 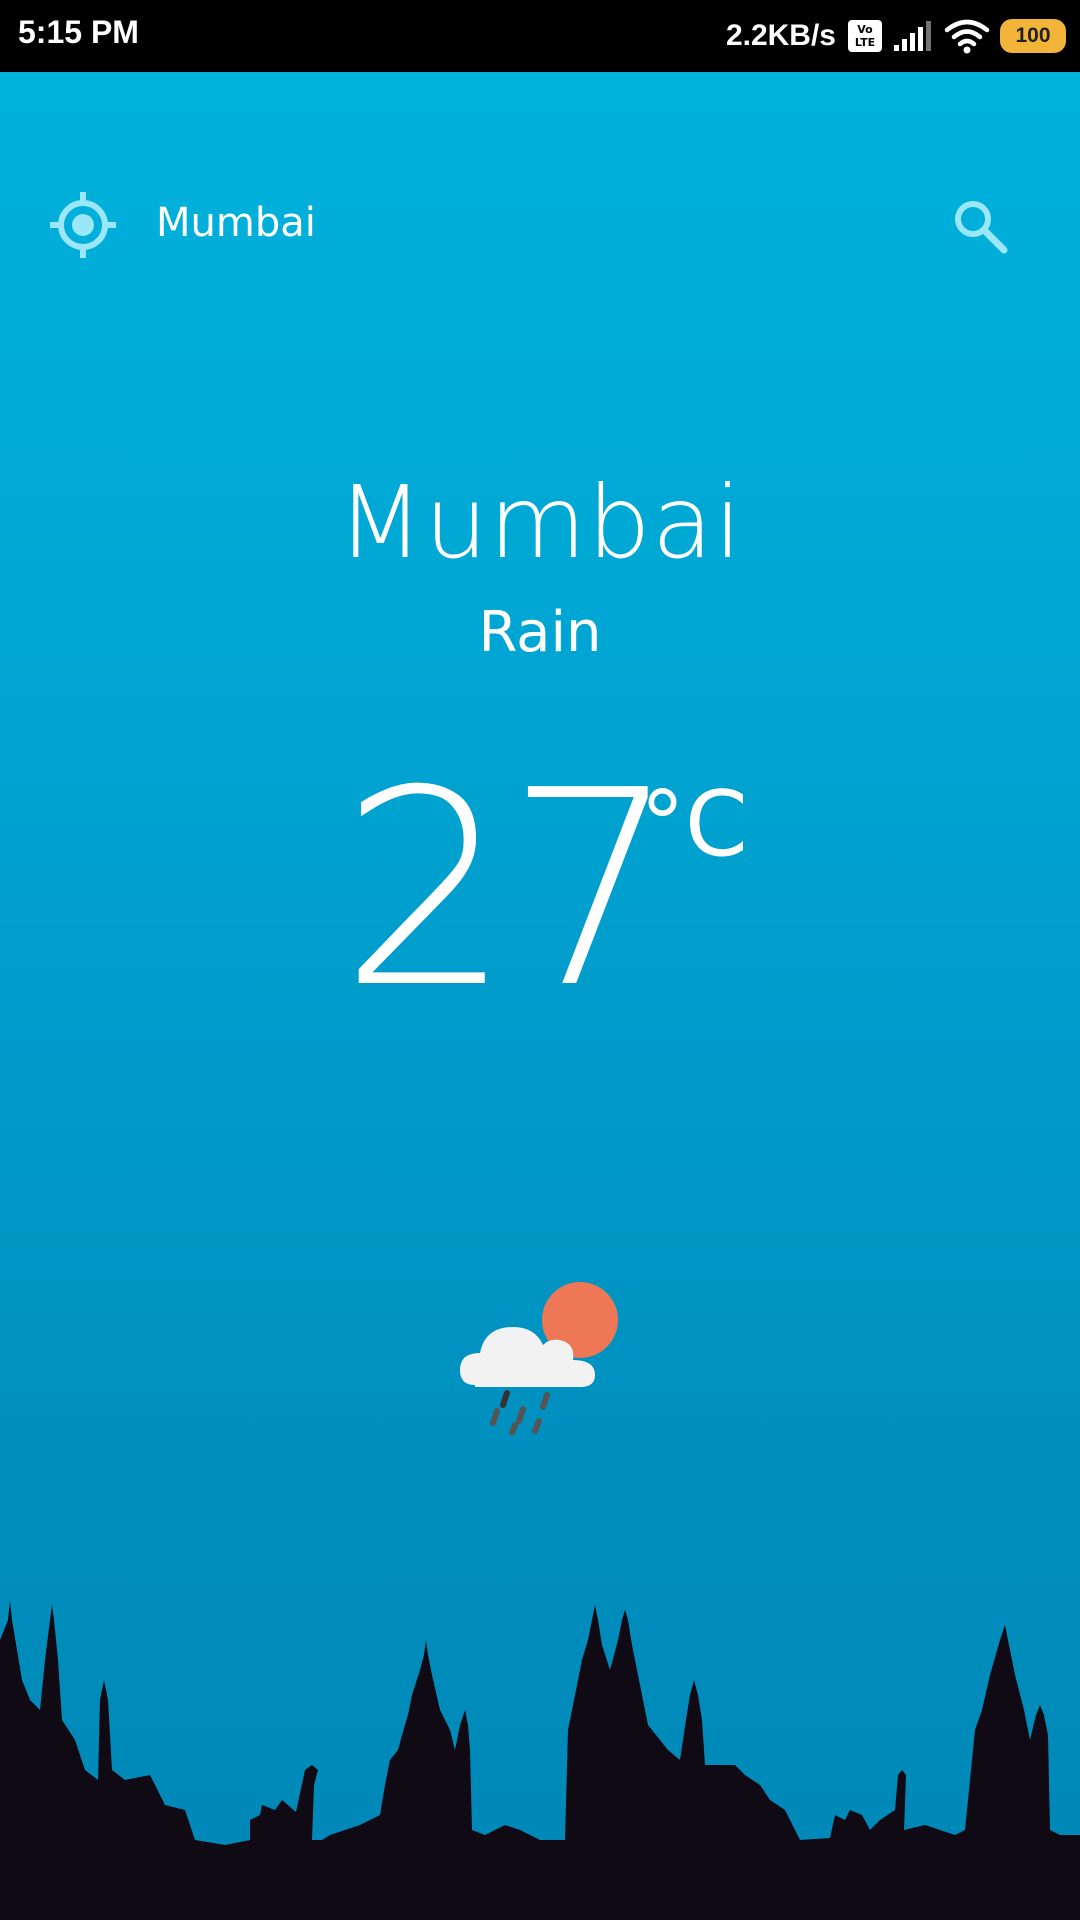 What do you see at coordinates (539, 1358) in the screenshot?
I see `cloud-sun-rain-icon` at bounding box center [539, 1358].